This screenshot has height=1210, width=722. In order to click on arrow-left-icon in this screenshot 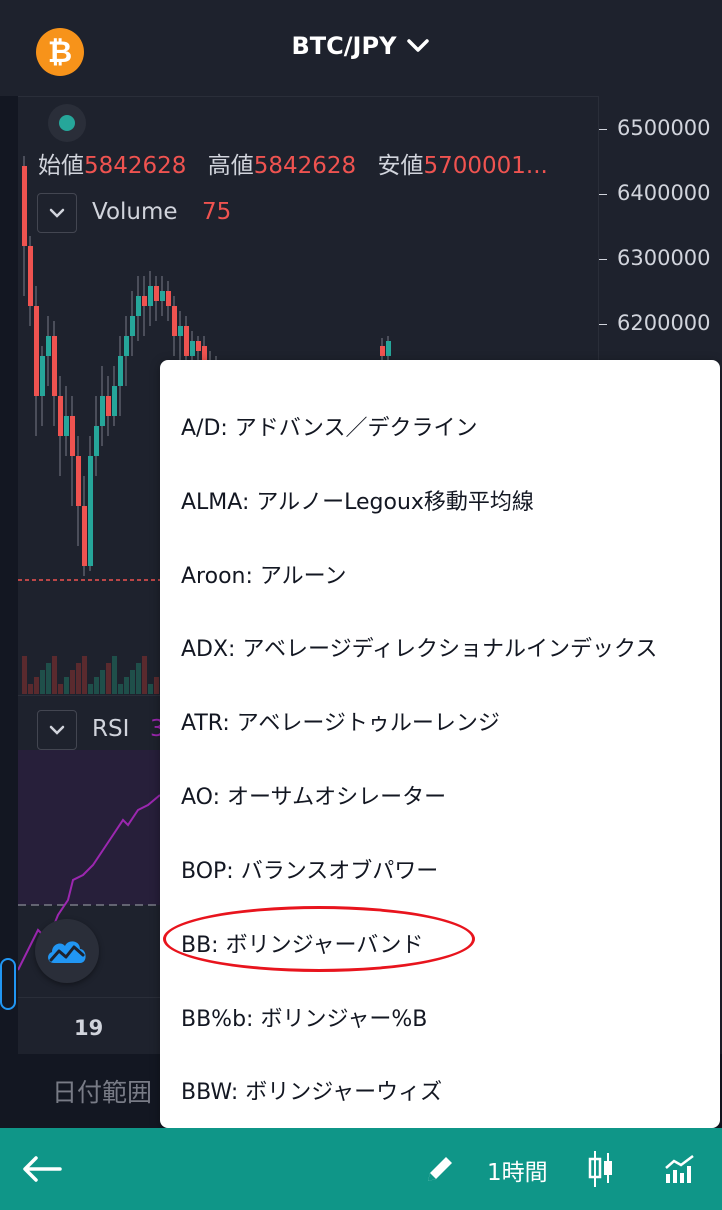, I will do `click(42, 1169)`.